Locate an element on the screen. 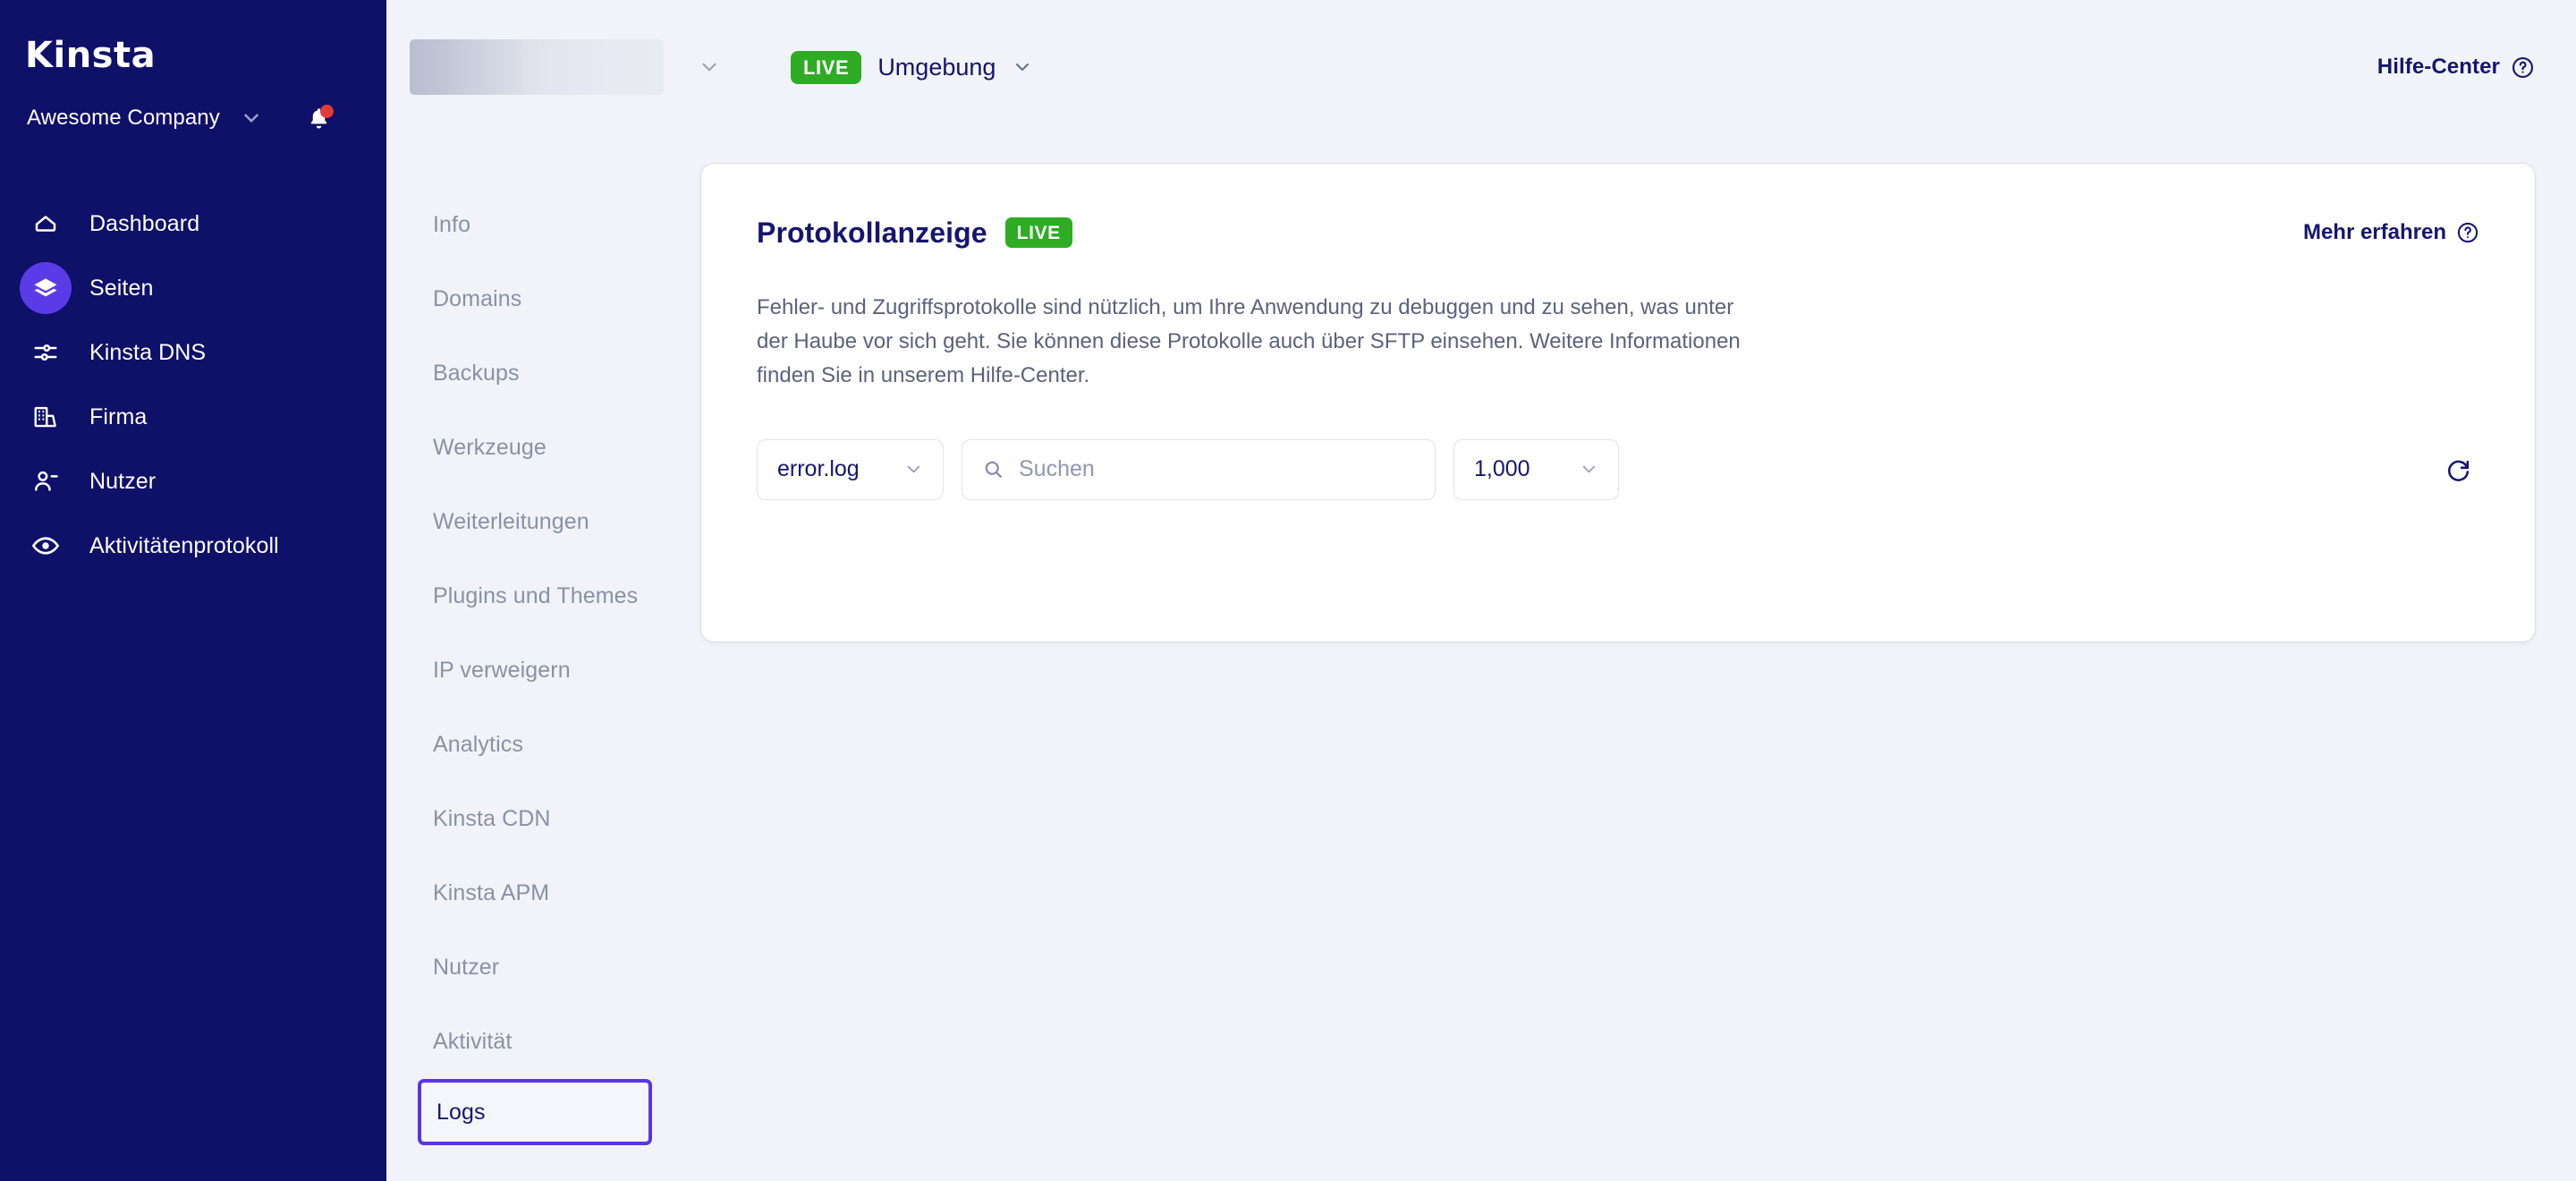 Image resolution: width=2576 pixels, height=1181 pixels. environment-chevron-down-icon is located at coordinates (1022, 67).